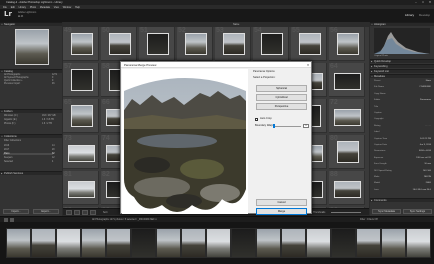 This screenshot has height=264, width=434. Describe the element at coordinates (306, 126) in the screenshot. I see `boundary-warp-value: 0` at that location.